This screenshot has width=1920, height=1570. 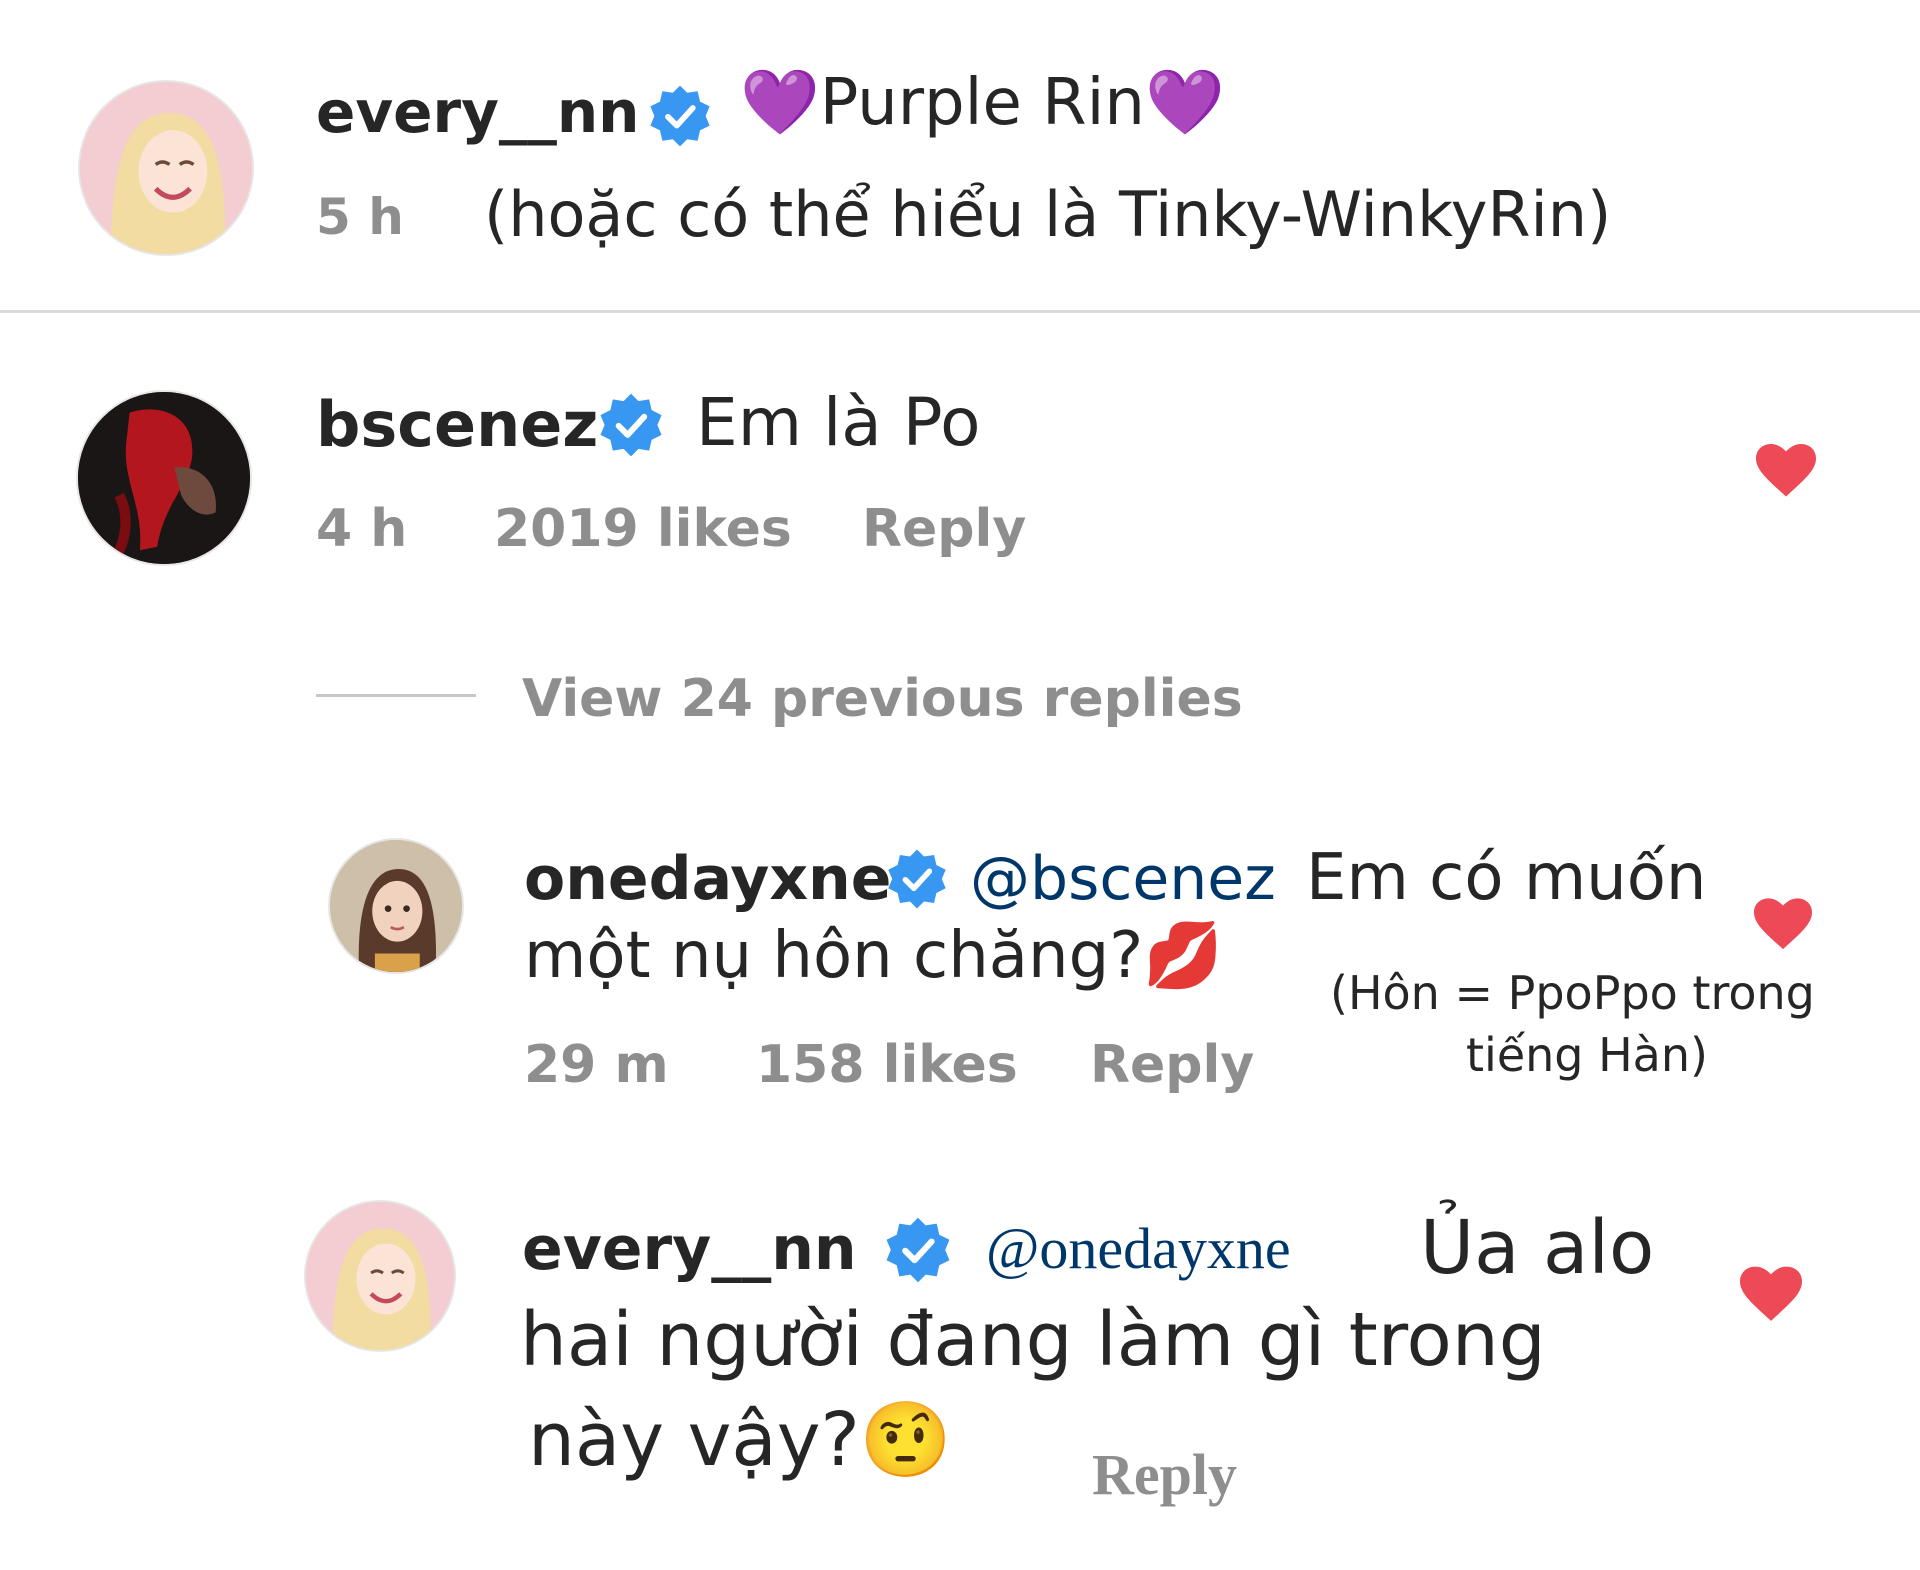 What do you see at coordinates (1048, 214) in the screenshot?
I see `translation-note: (hoặc có thể hiểu là Tinky-WinkyRin)` at bounding box center [1048, 214].